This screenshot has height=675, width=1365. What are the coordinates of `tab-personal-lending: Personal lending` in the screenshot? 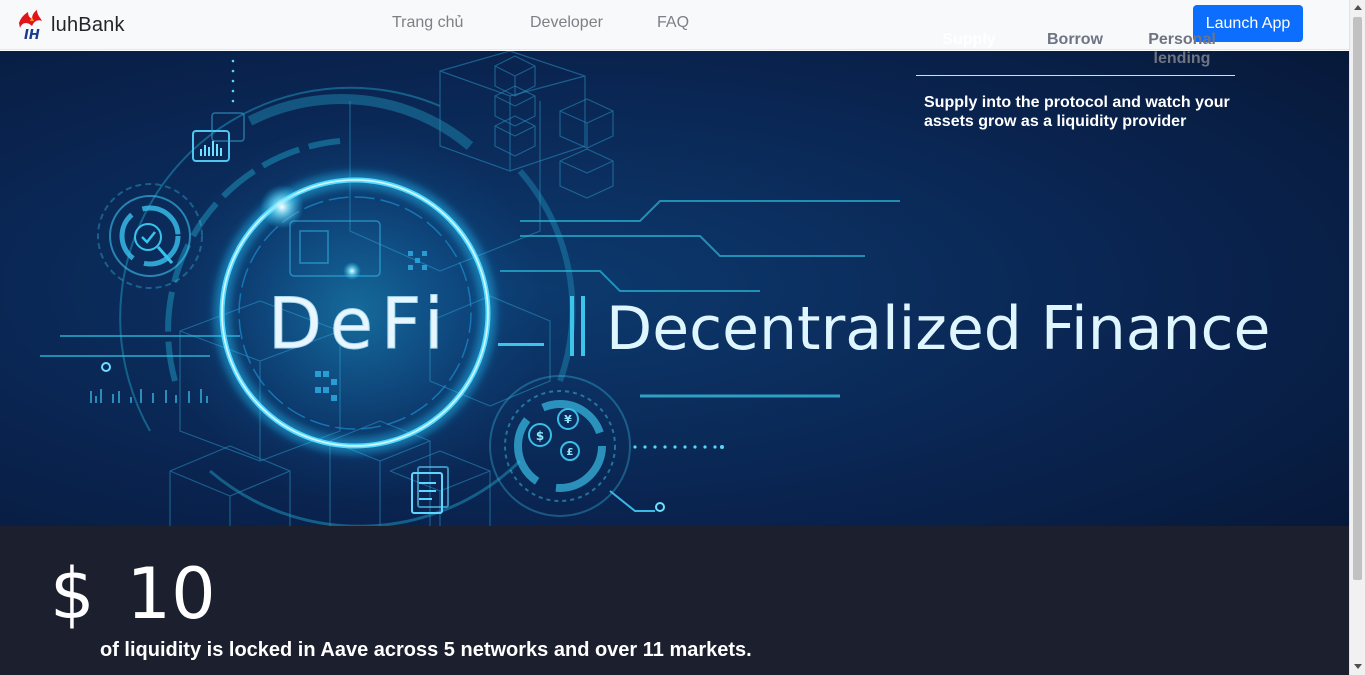 It's located at (1182, 49).